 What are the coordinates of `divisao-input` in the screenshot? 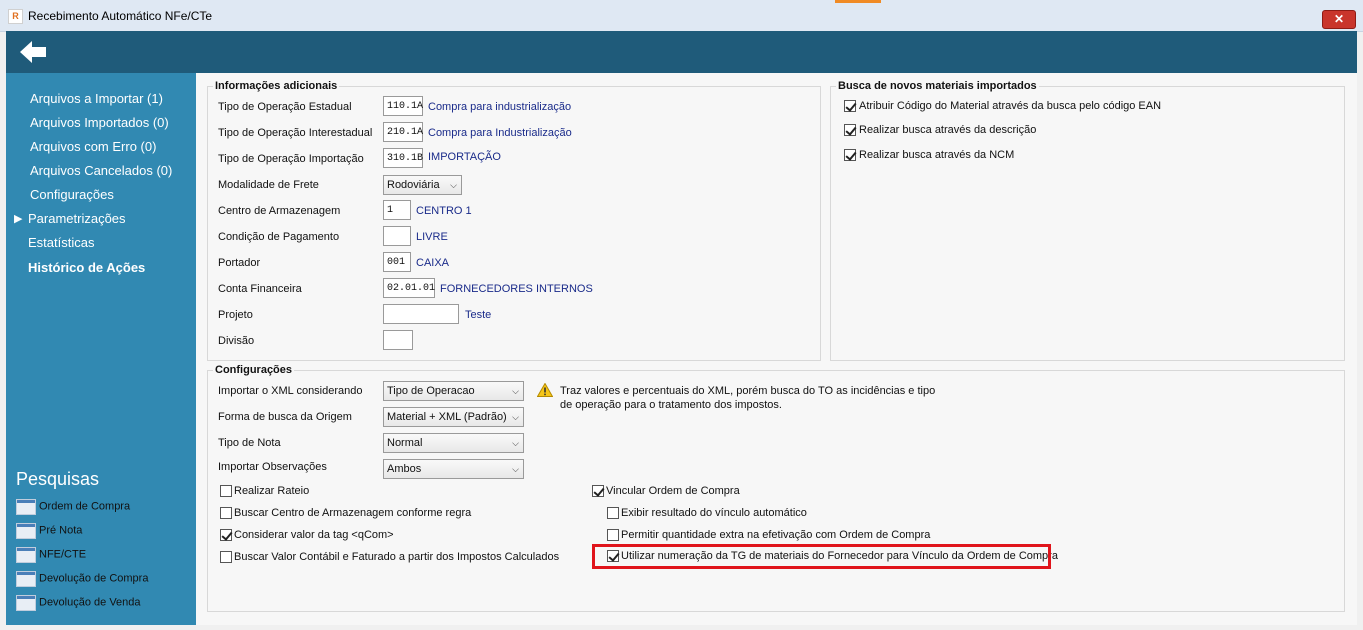 It's located at (398, 340).